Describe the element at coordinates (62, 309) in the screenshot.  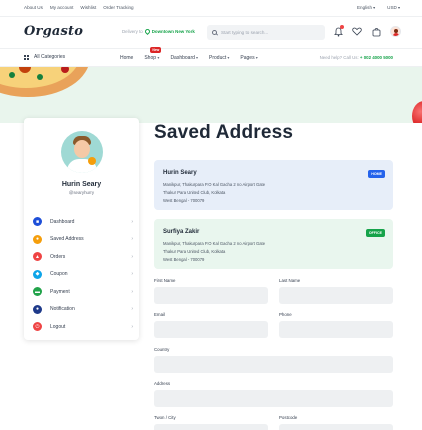
I see `sidebar-item-label: Notification` at that location.